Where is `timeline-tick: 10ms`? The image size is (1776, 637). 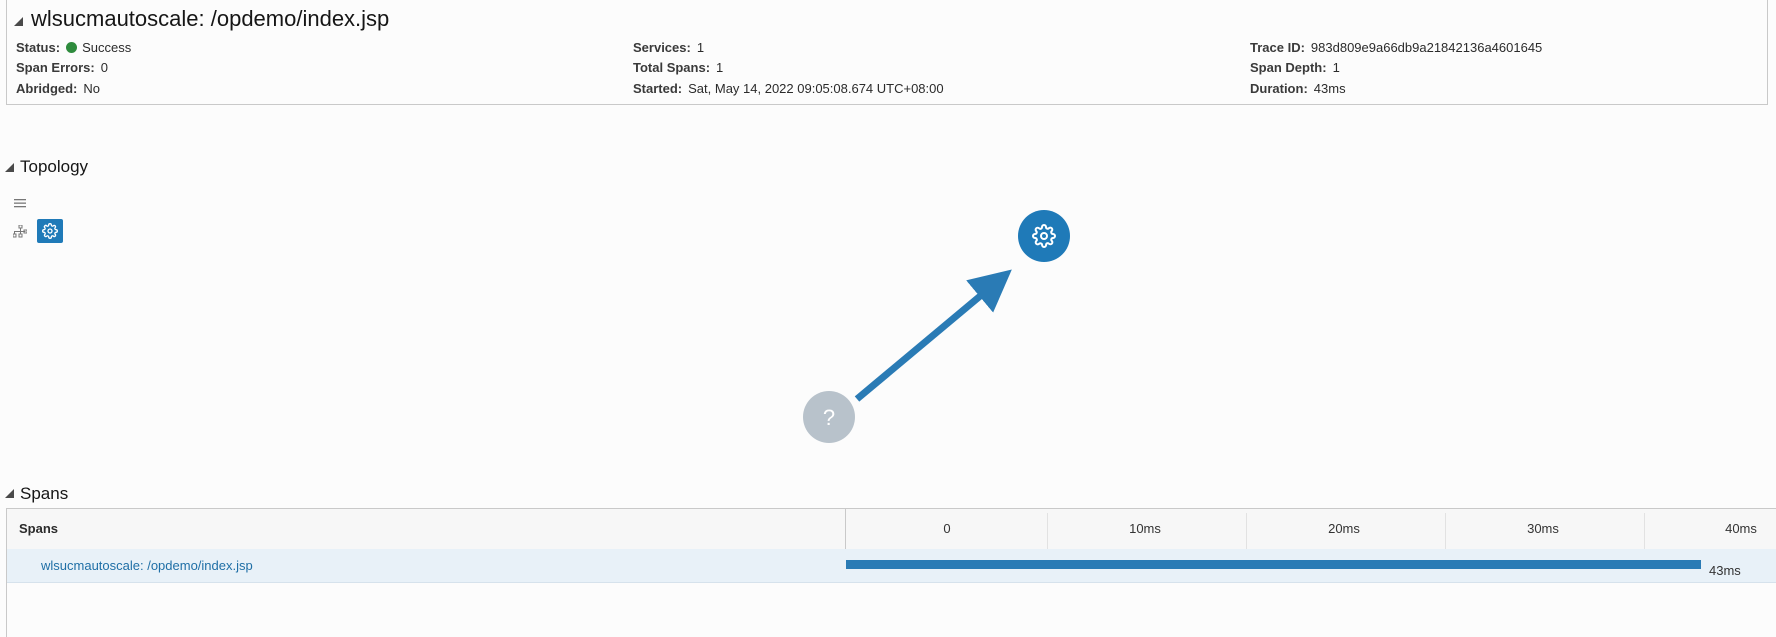
timeline-tick: 10ms is located at coordinates (1145, 528).